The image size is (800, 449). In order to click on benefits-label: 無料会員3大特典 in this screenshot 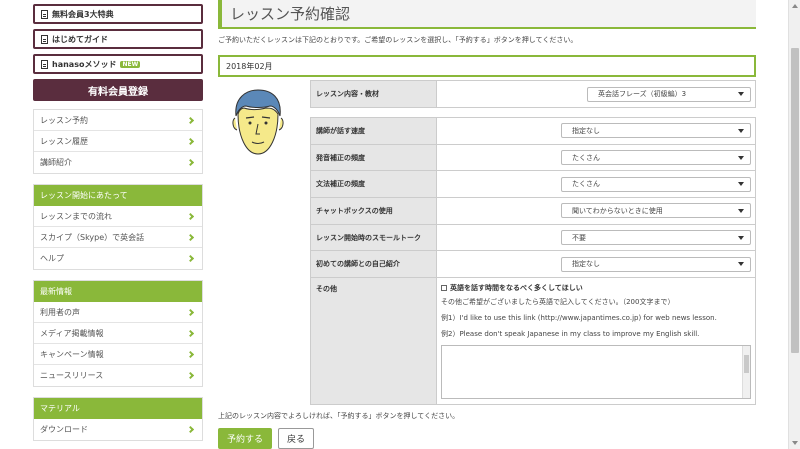, I will do `click(83, 14)`.